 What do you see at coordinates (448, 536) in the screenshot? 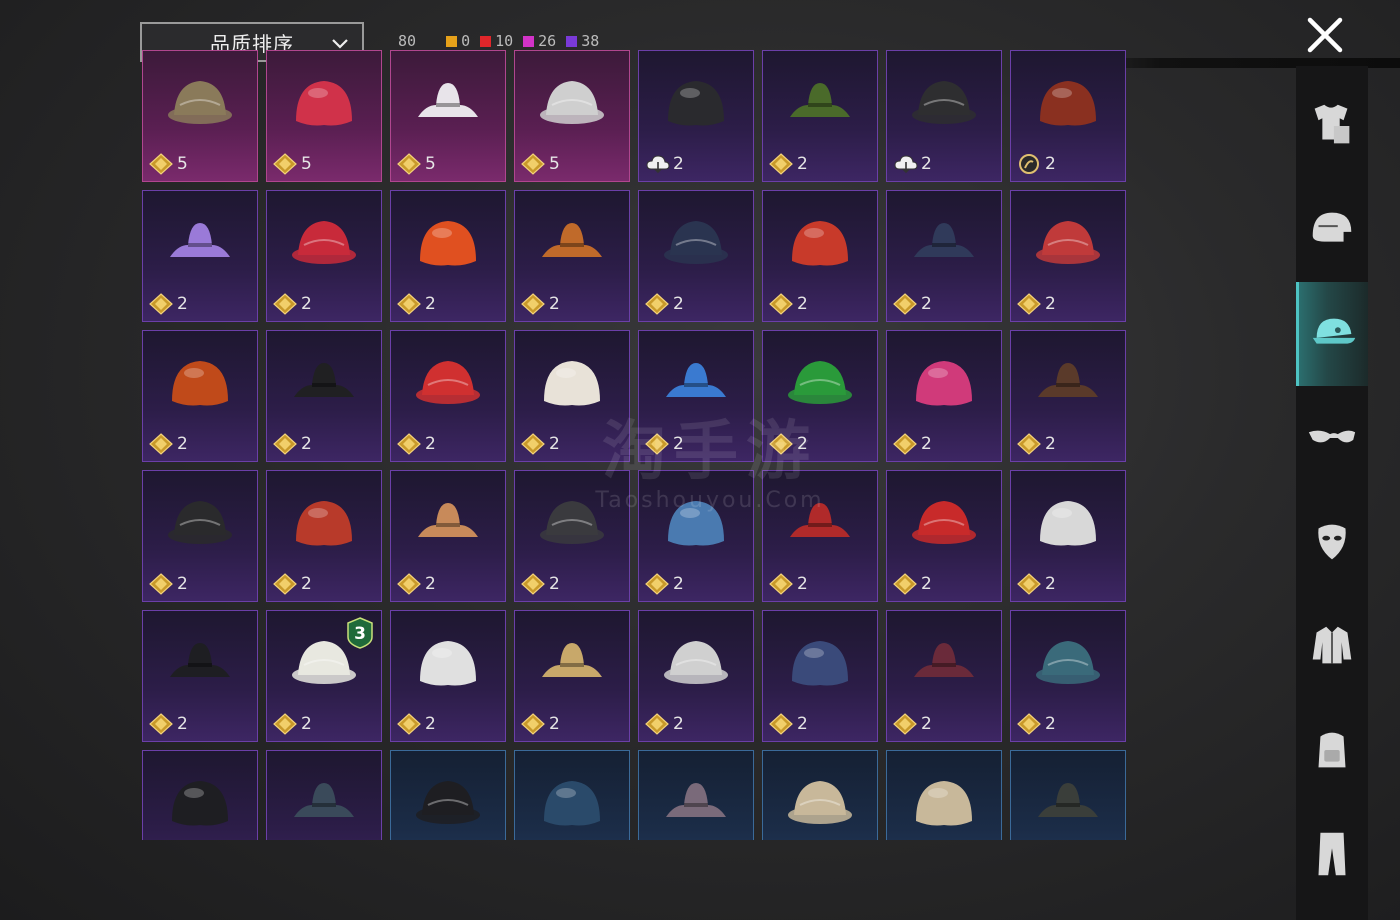
I see `item-card-straw-conical-hat: 2` at bounding box center [448, 536].